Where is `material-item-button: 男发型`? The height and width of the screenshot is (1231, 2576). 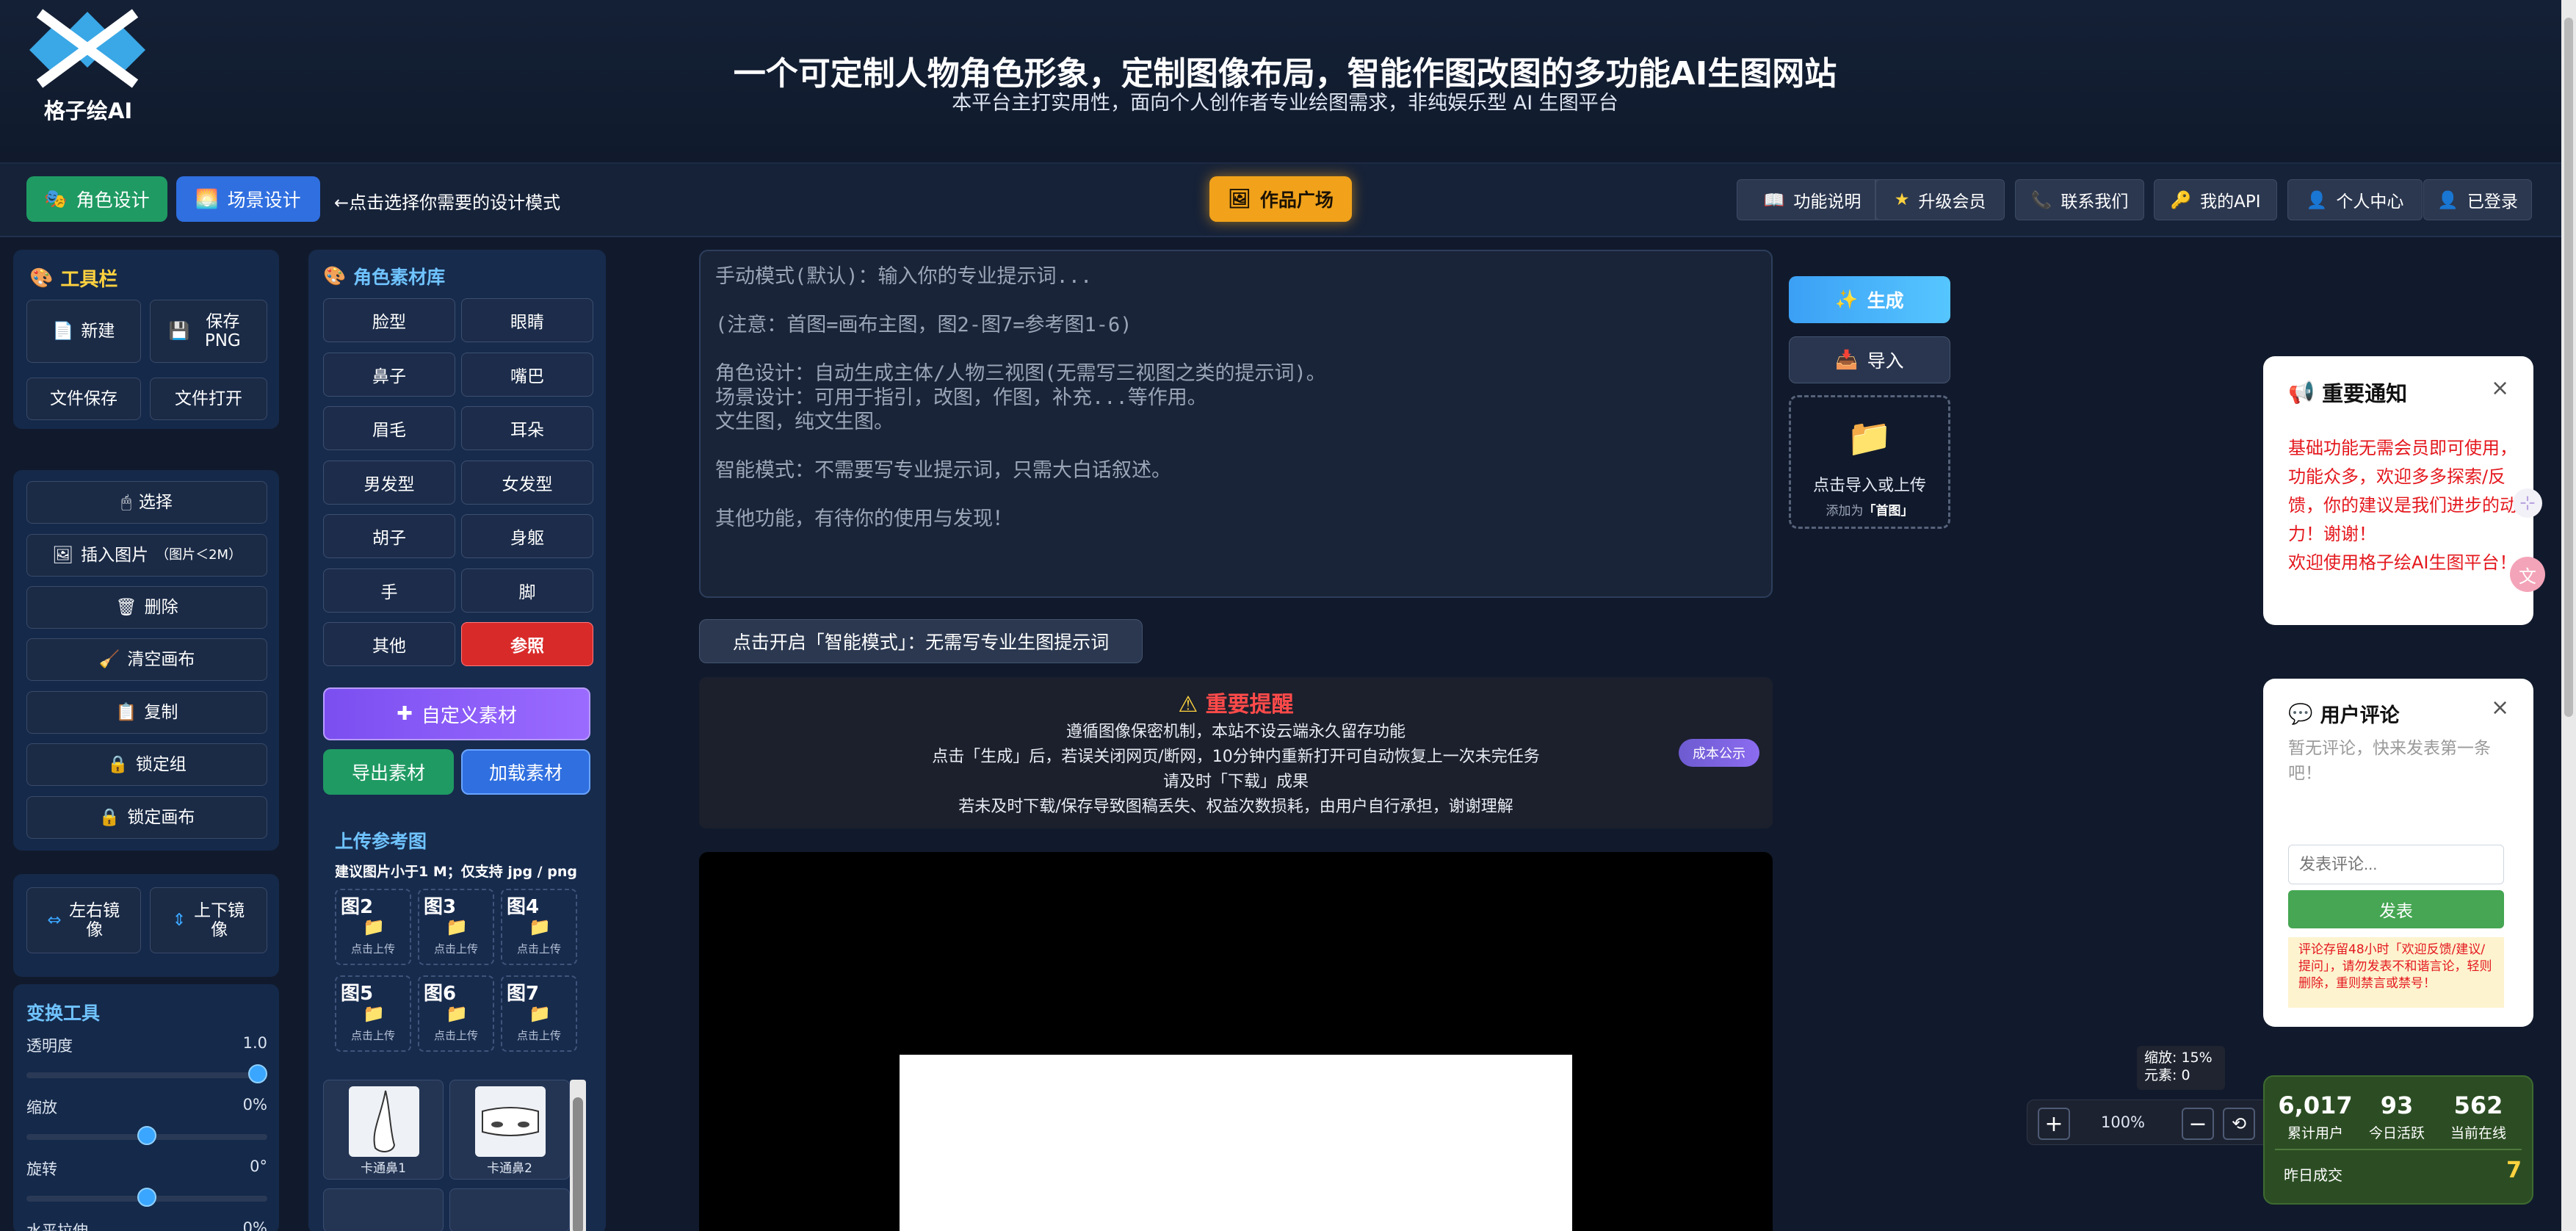
material-item-button: 男发型 is located at coordinates (389, 482).